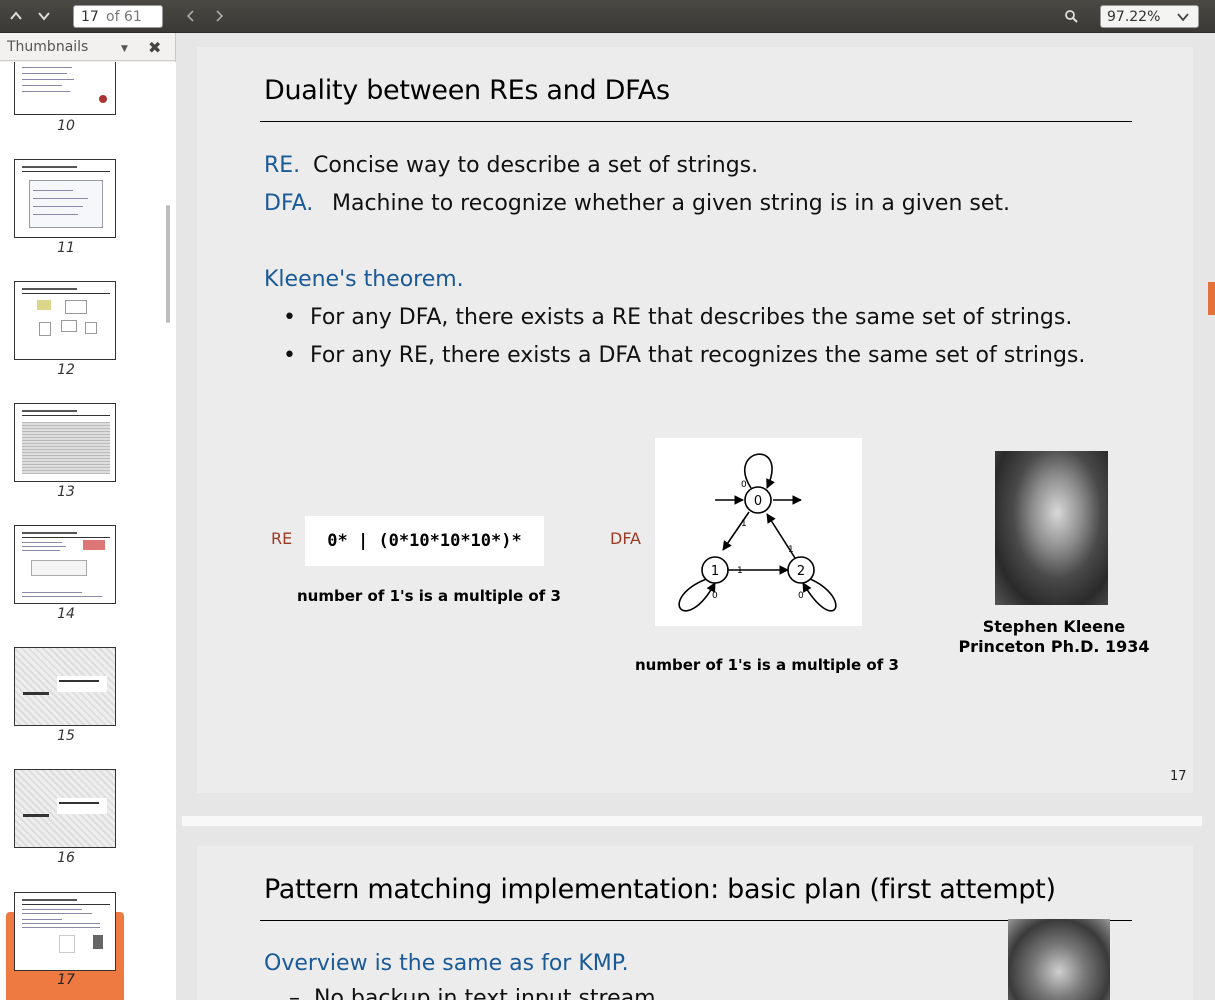 The image size is (1215, 1000). Describe the element at coordinates (282, 165) in the screenshot. I see `re-term: RE.` at that location.